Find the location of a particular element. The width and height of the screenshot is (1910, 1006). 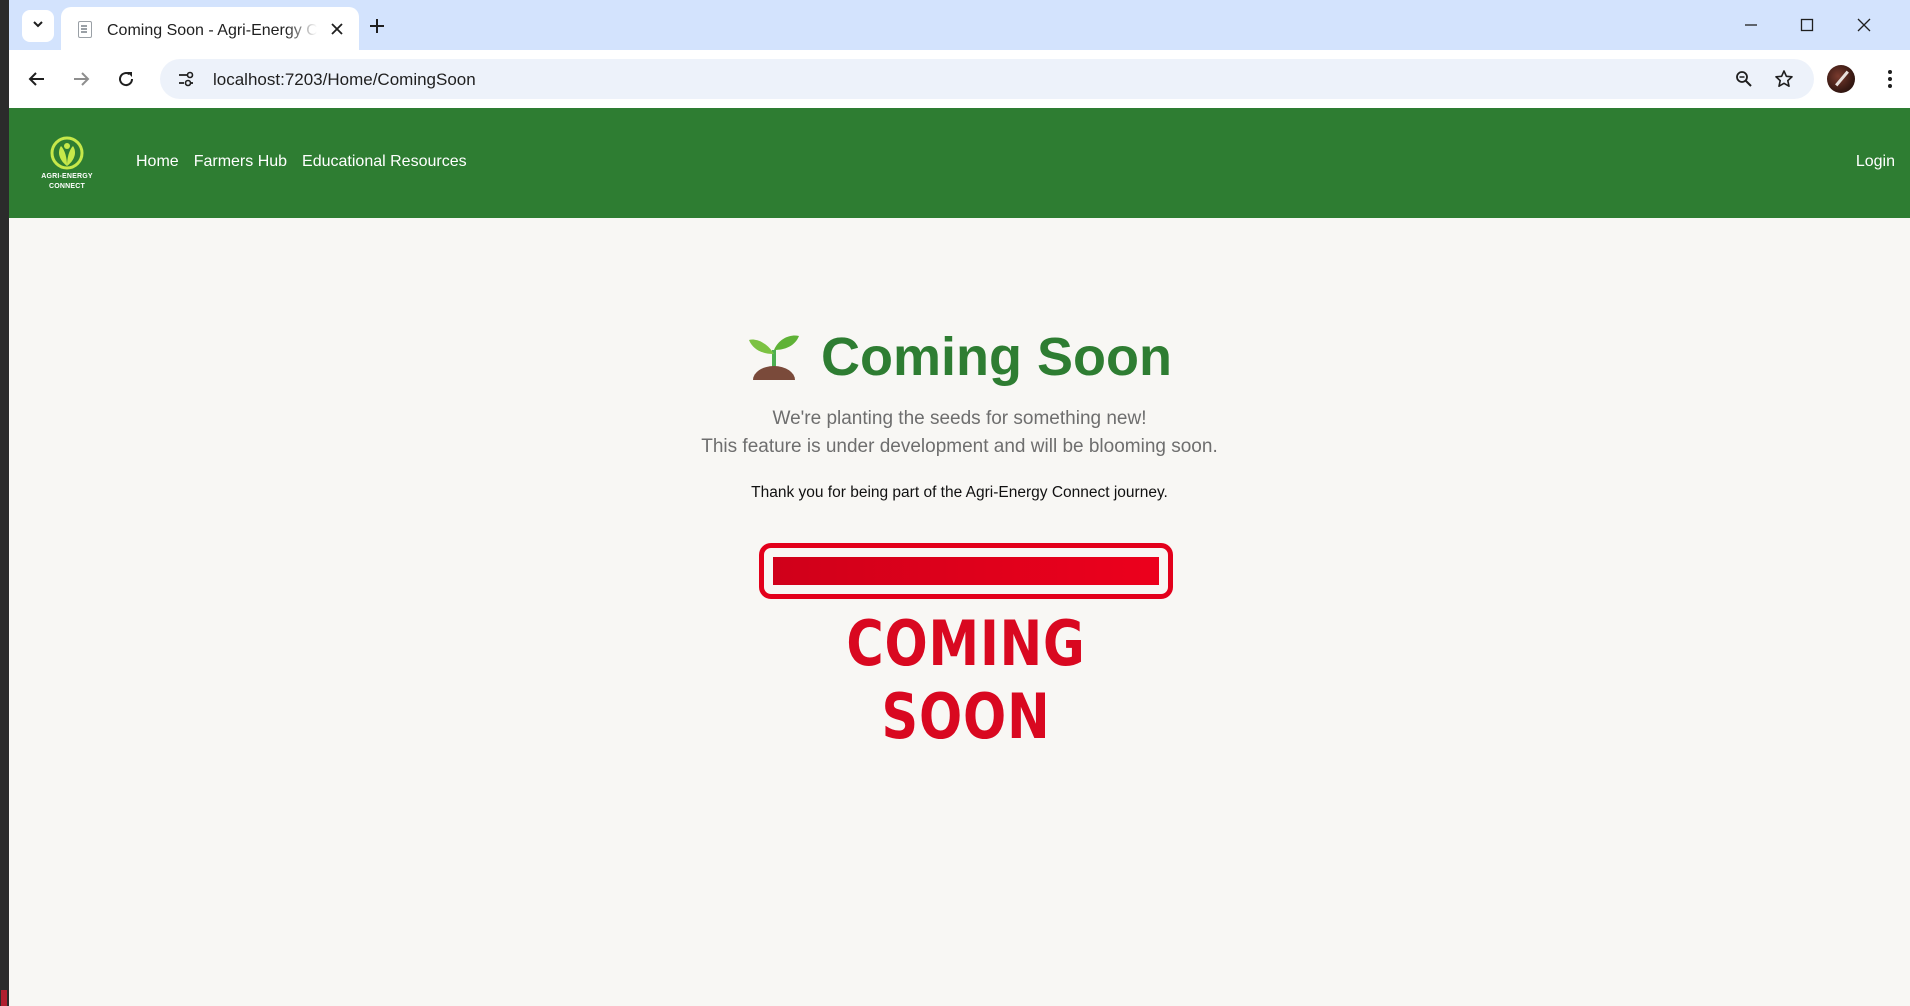

main-nav: Home Farmers Hub Educational Resources is located at coordinates (301, 162).